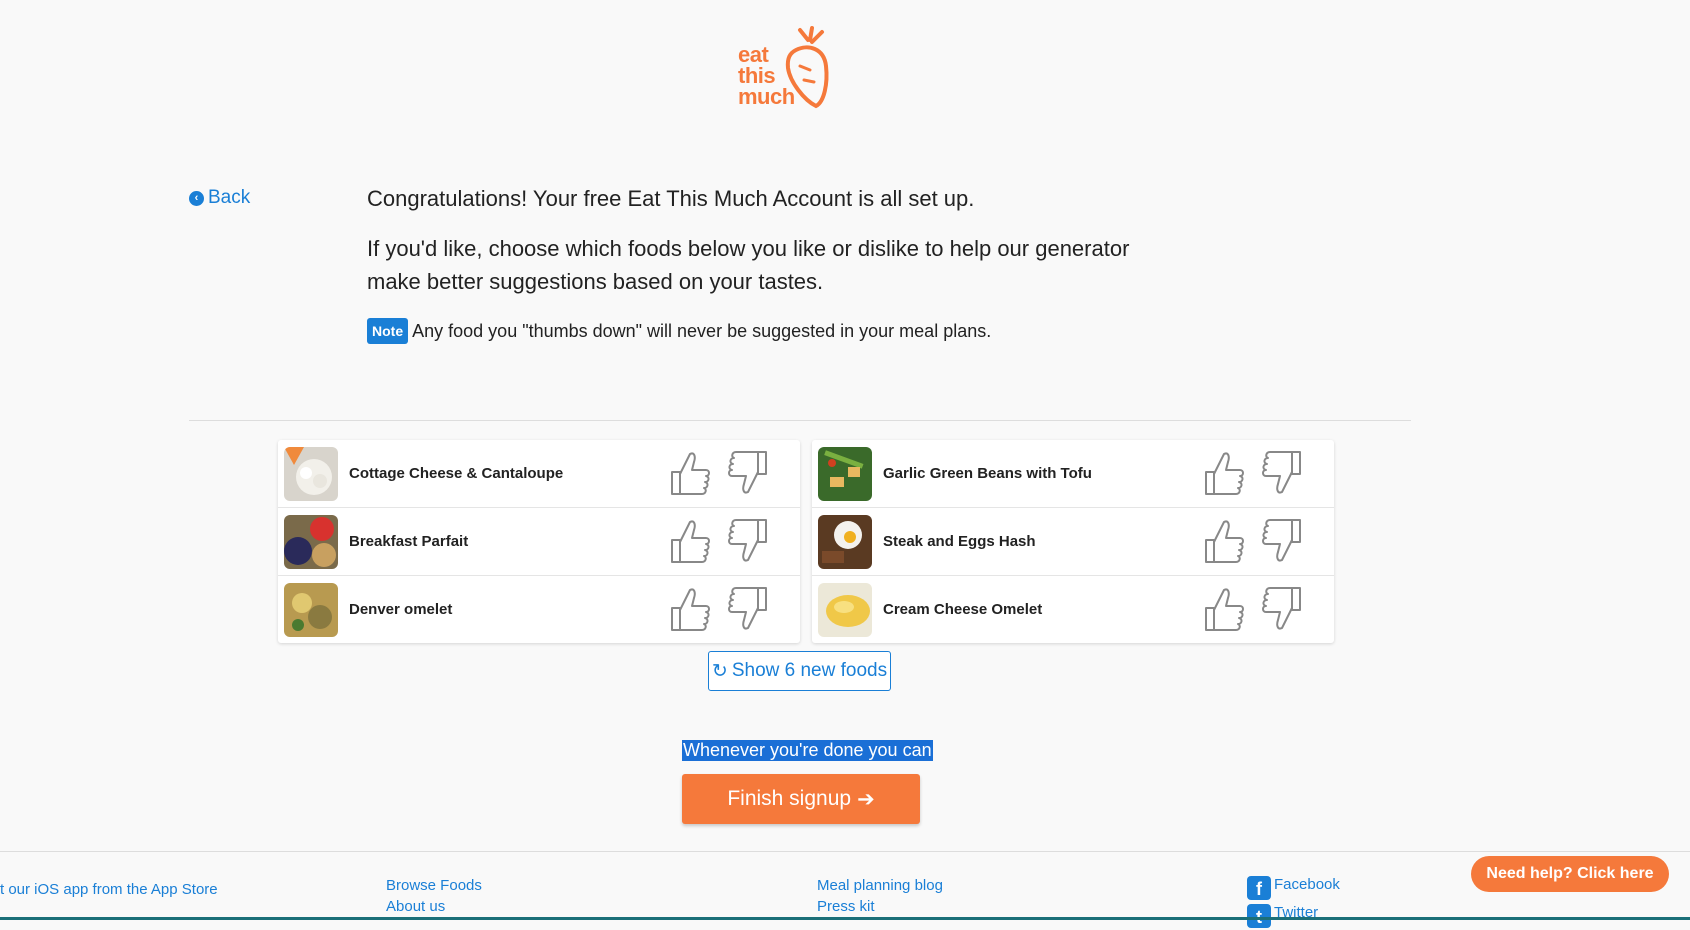 This screenshot has height=930, width=1690. I want to click on finish-signup-button: Finish signup ➔, so click(801, 799).